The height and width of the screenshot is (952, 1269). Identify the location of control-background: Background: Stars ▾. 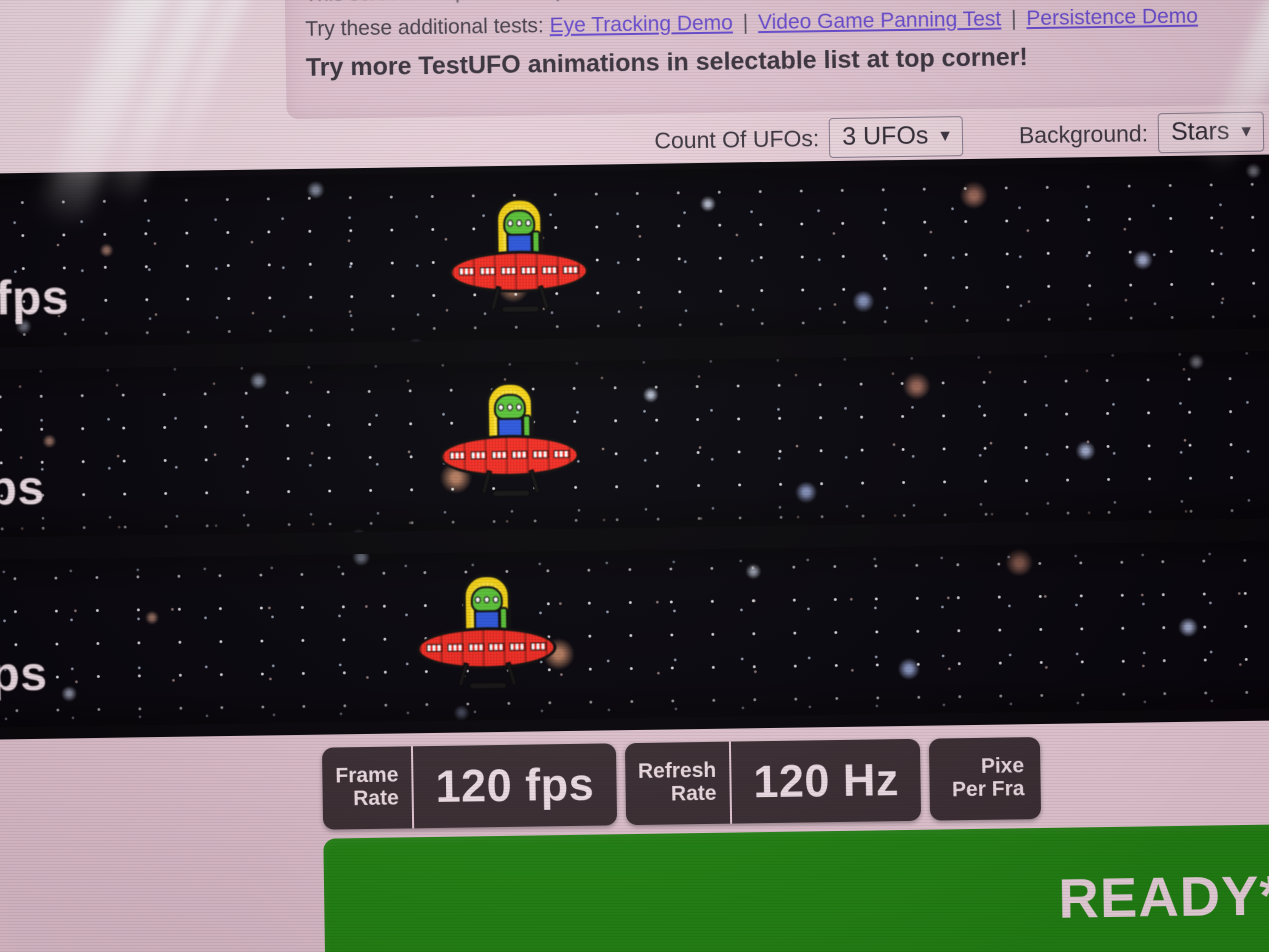
(1141, 133).